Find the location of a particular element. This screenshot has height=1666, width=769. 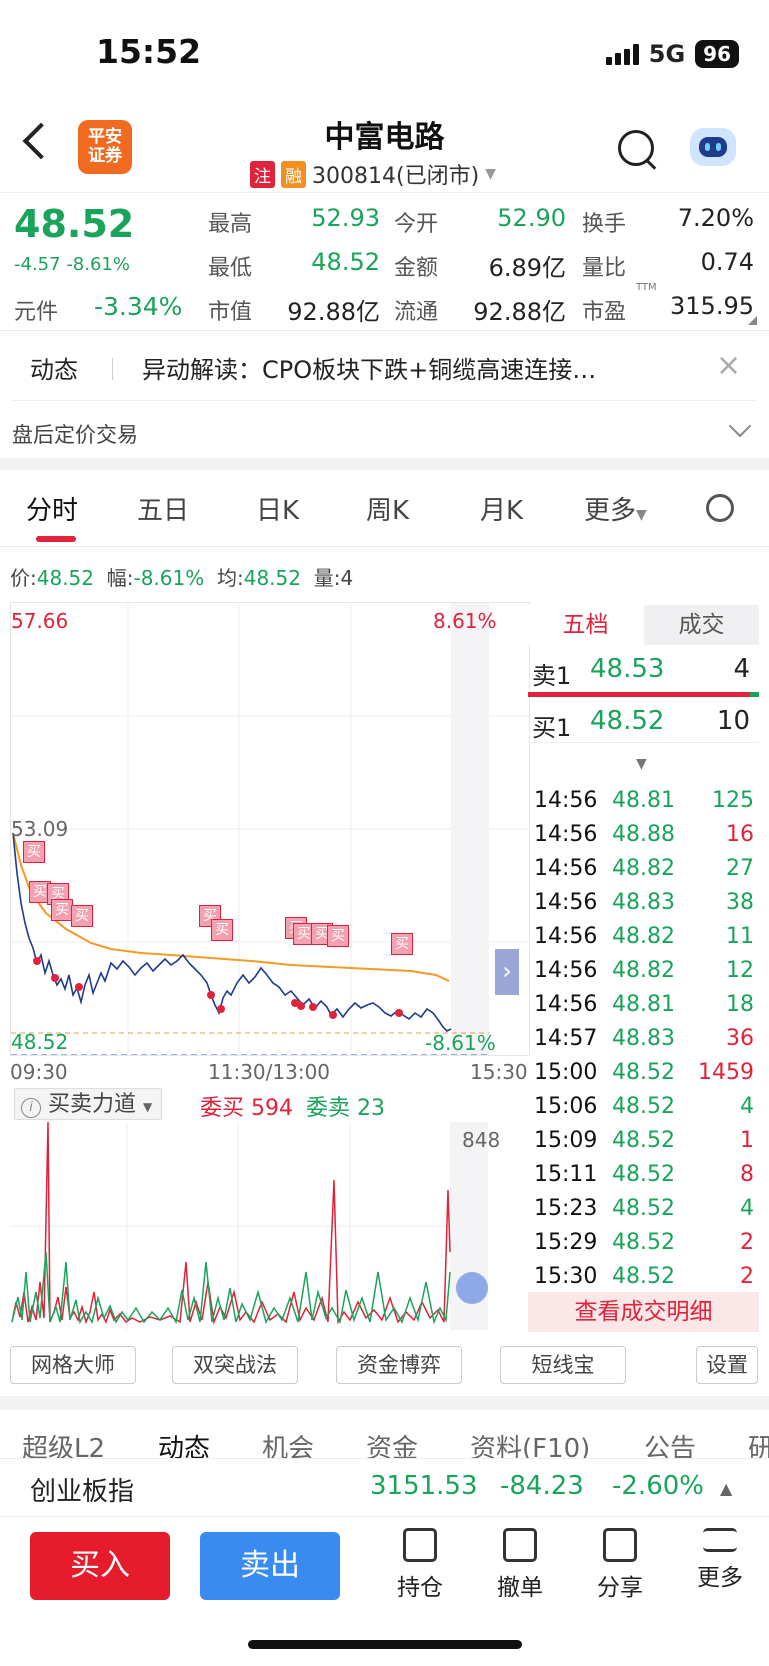

stock-subtitle: 注 融 300814(已闭市) ▼ is located at coordinates (373, 174).